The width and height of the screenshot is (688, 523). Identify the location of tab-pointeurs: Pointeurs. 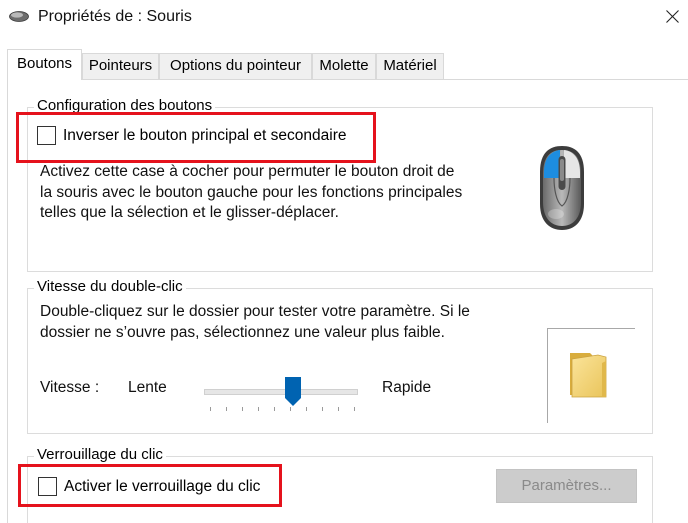
(120, 66).